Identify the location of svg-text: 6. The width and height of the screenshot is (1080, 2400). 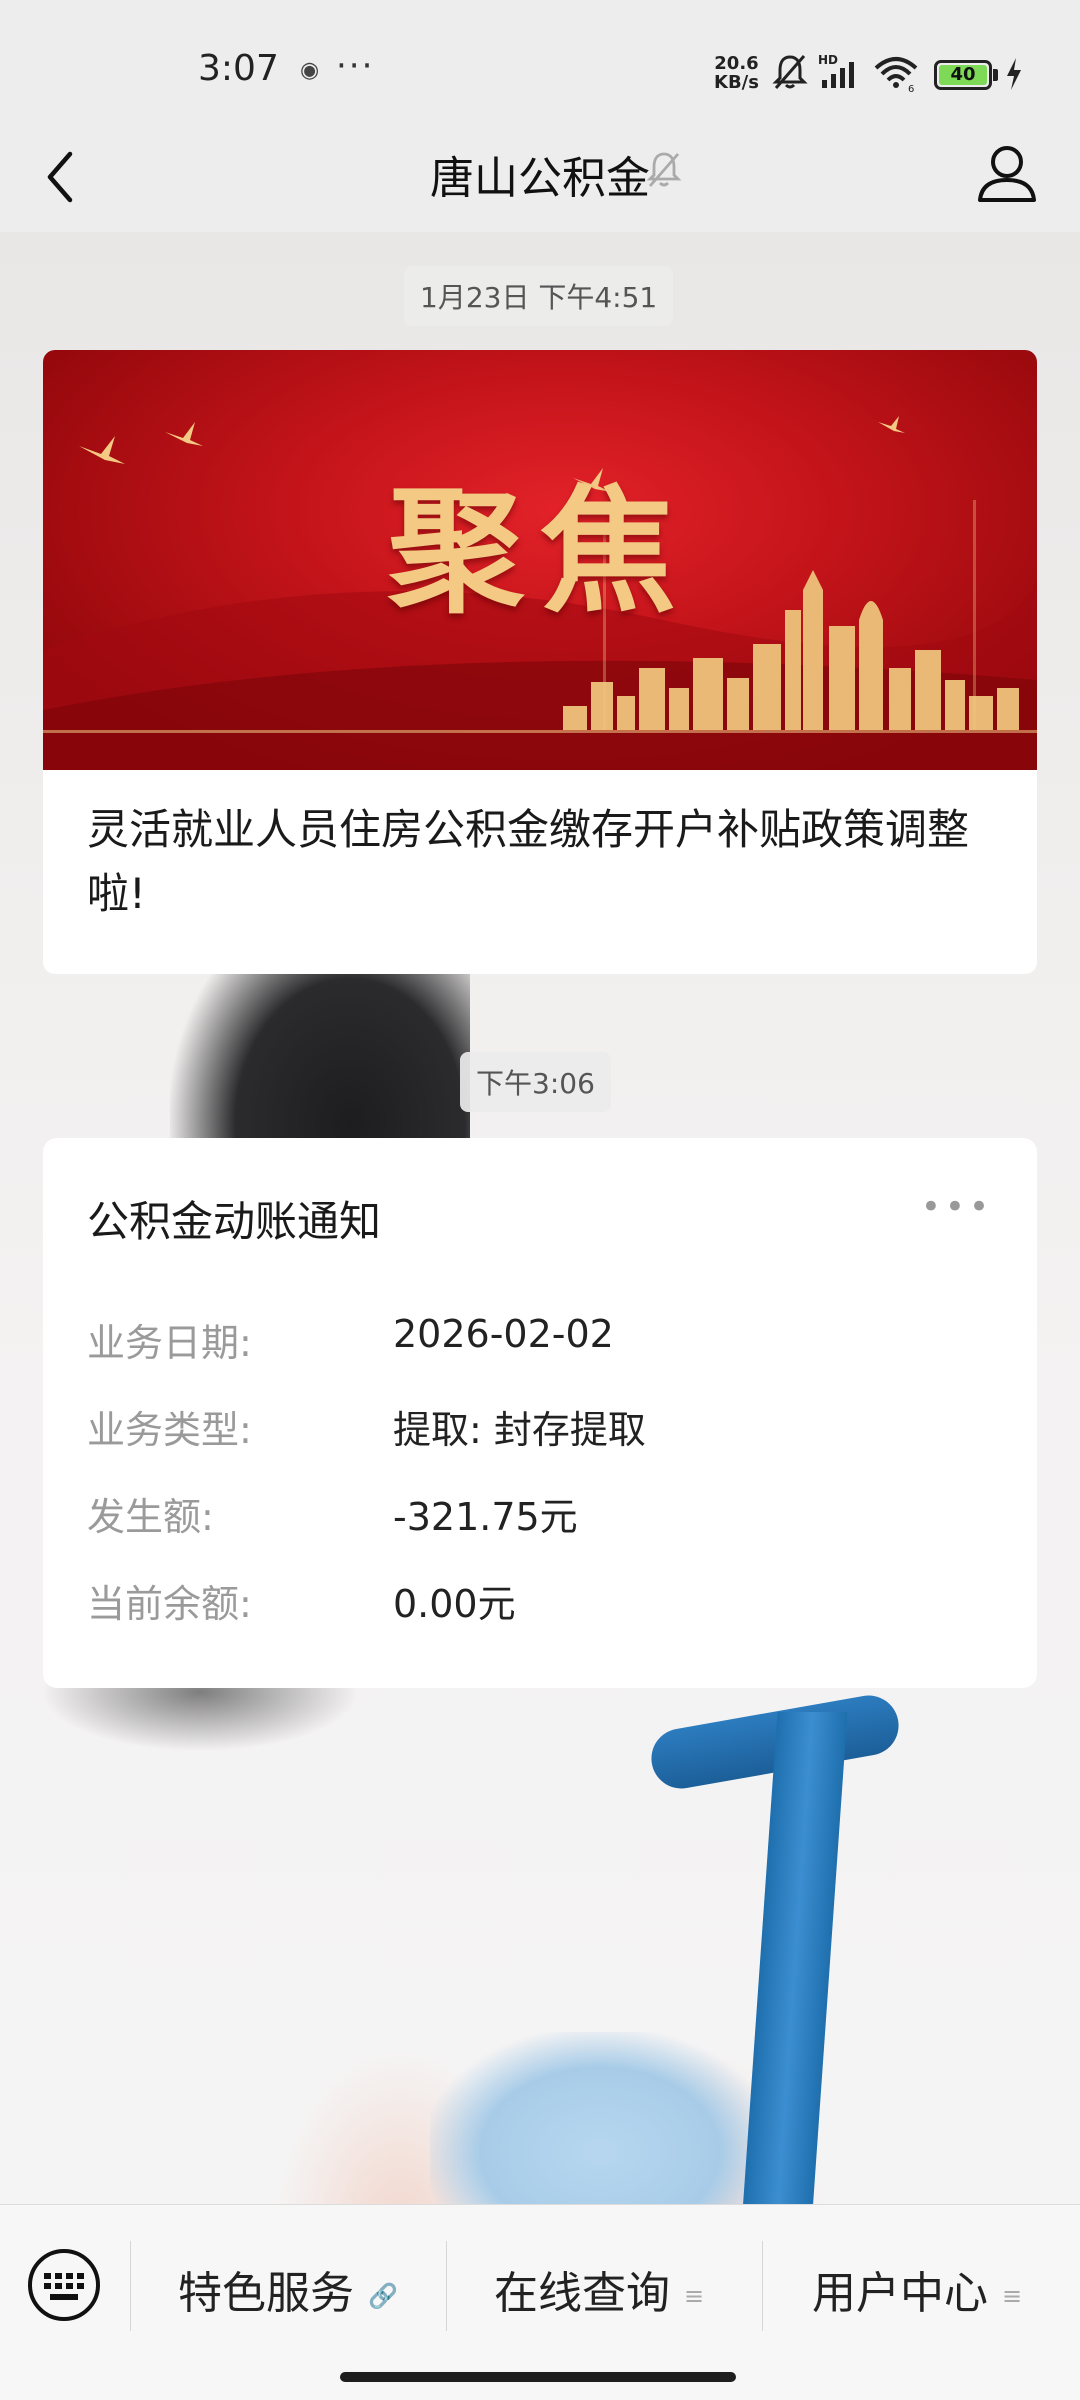
(911, 88).